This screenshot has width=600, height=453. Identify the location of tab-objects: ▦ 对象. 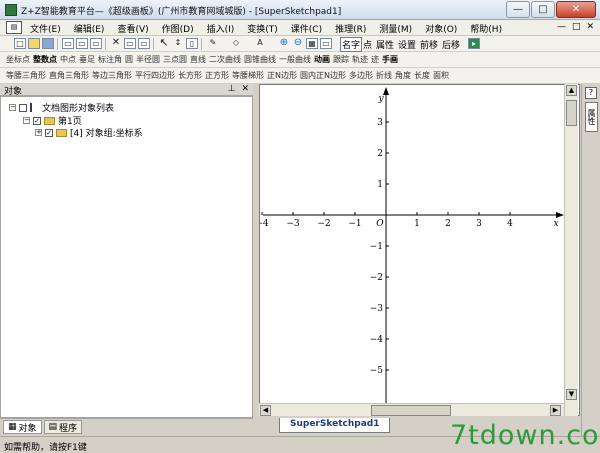
(22, 427).